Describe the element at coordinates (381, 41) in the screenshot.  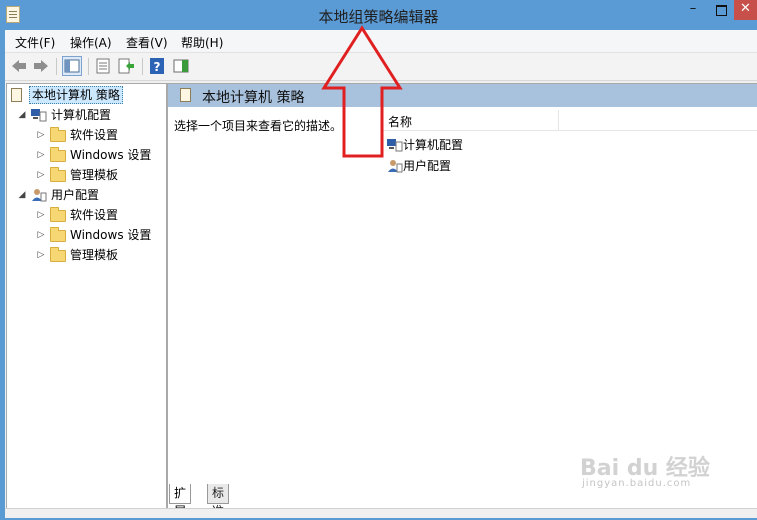
I see `menu-bar: 文件(F) 操作(A) 查看(V) 帮助(H)` at that location.